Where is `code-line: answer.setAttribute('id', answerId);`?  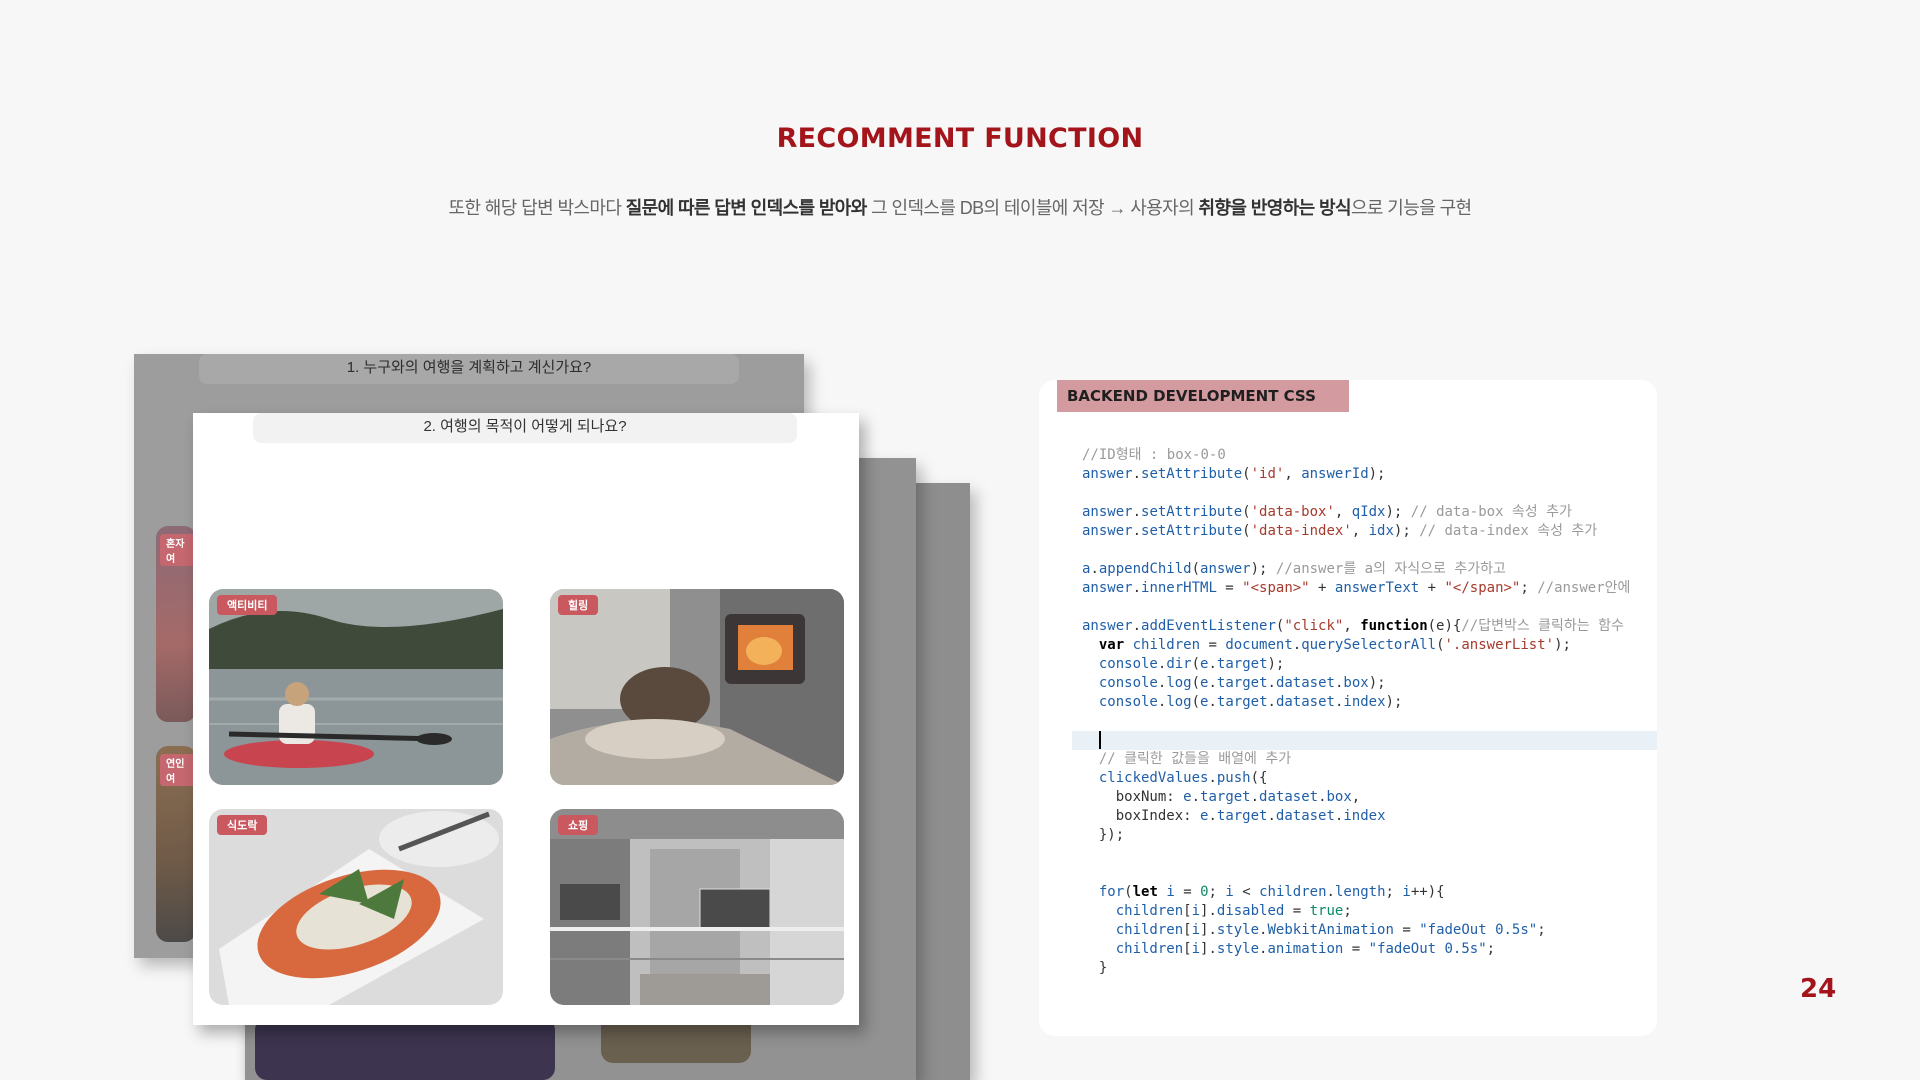 code-line: answer.setAttribute('id', answerId); is located at coordinates (1234, 474).